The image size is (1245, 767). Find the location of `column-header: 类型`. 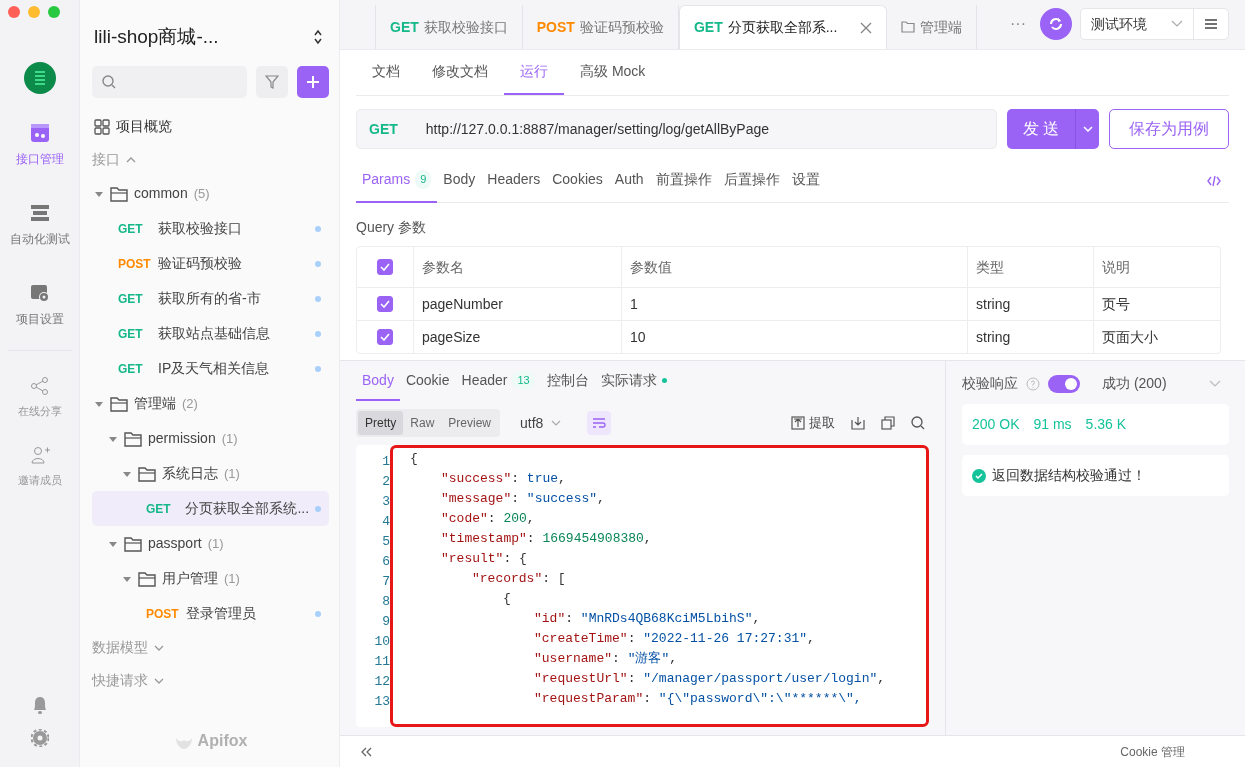

column-header: 类型 is located at coordinates (1030, 267).